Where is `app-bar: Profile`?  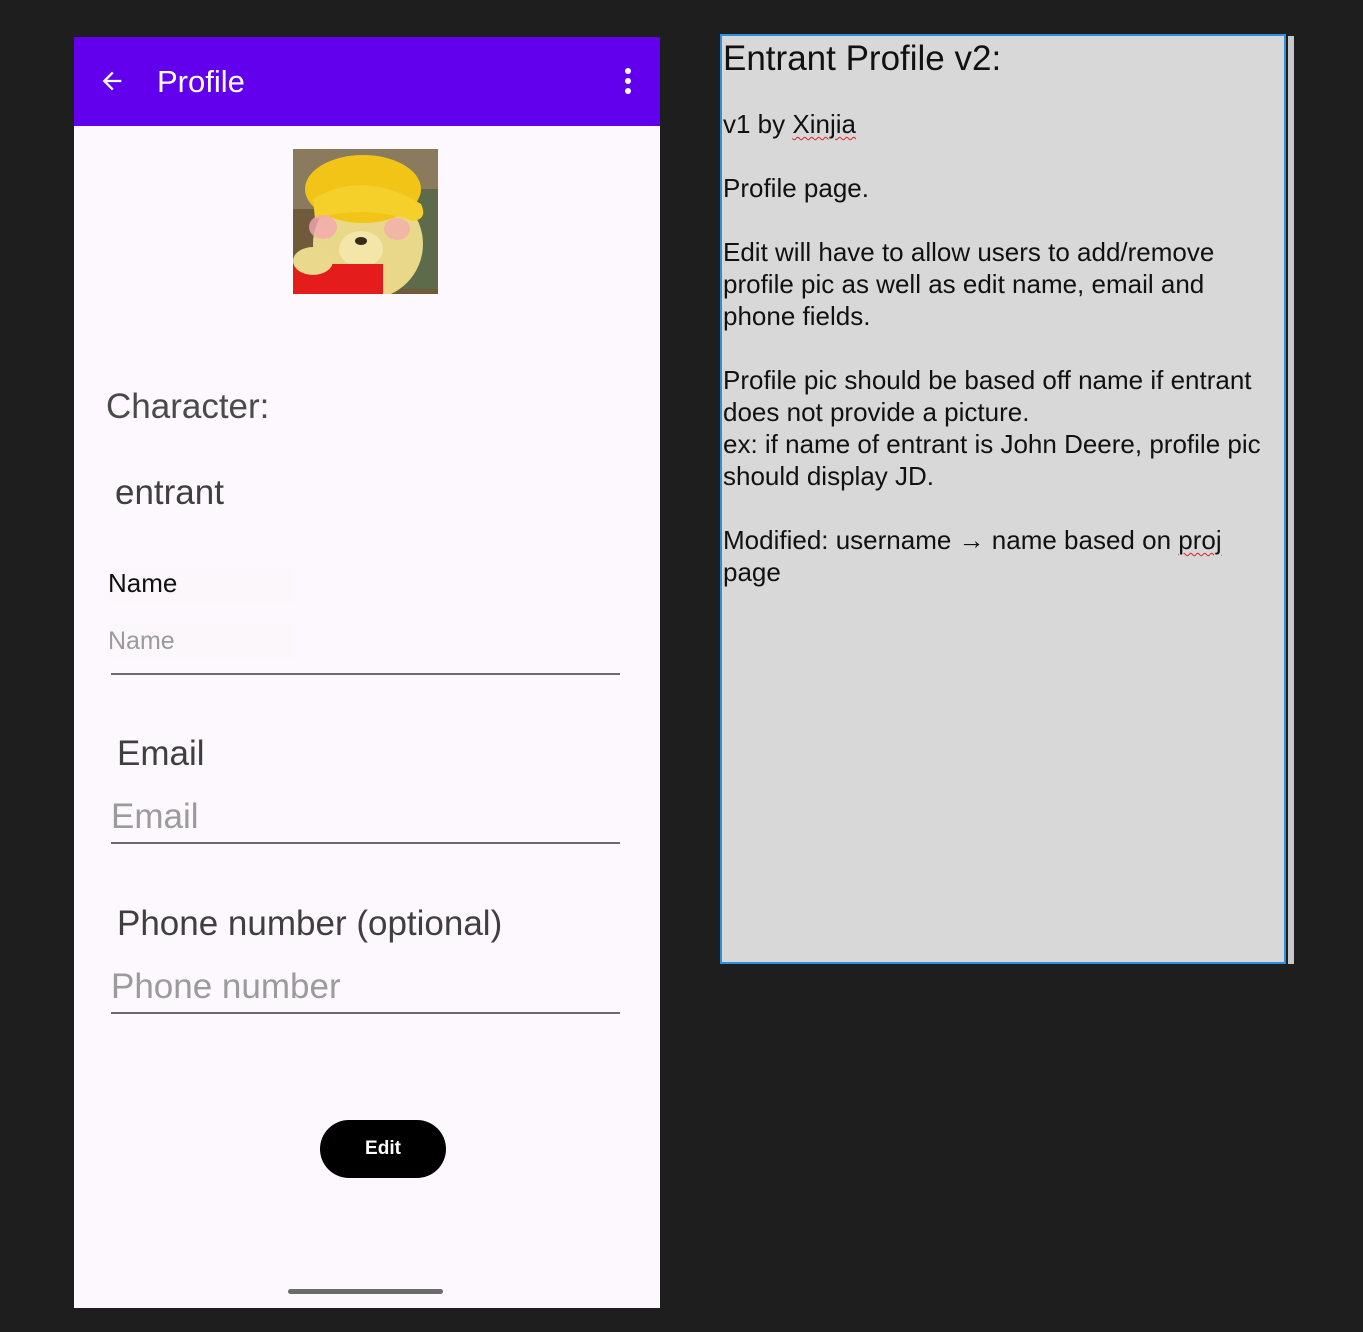 app-bar: Profile is located at coordinates (367, 81).